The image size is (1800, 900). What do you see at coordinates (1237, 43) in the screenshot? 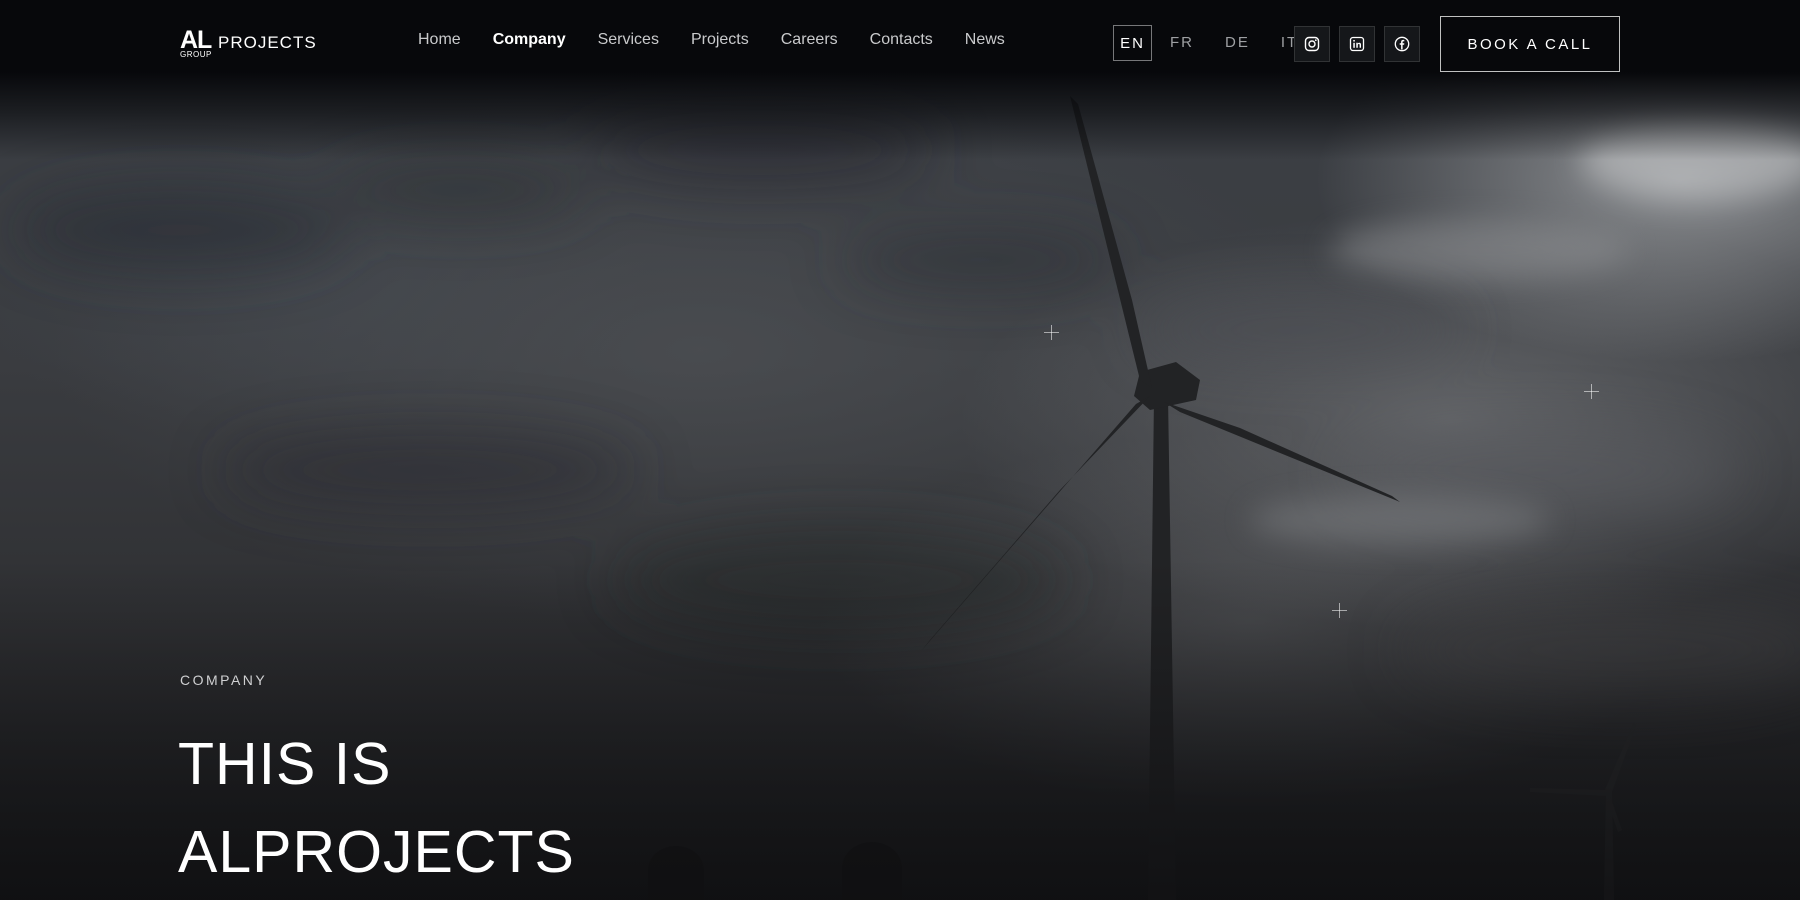
I see `lang-de: DE` at bounding box center [1237, 43].